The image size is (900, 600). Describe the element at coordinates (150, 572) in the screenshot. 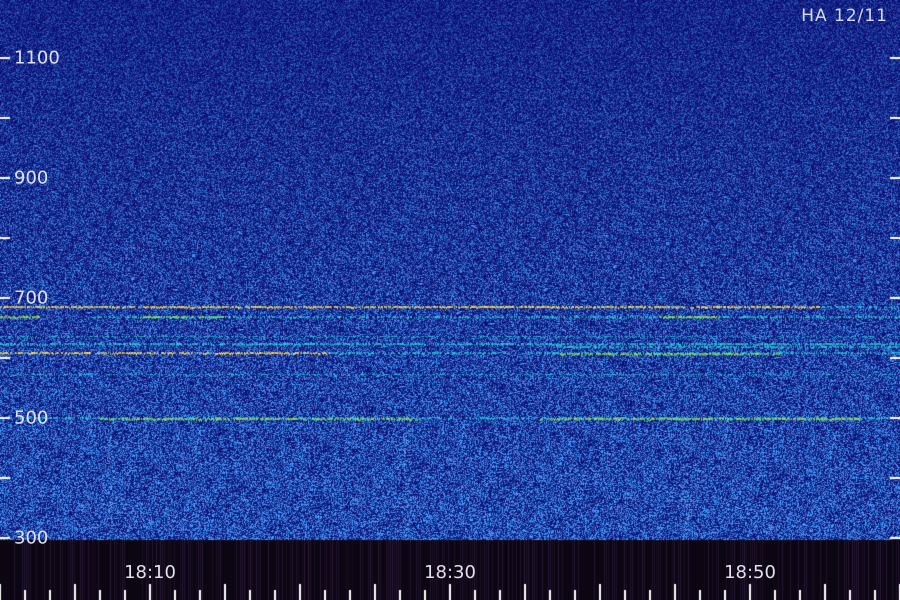

I see `x-tick-label-1810: 18:10` at that location.